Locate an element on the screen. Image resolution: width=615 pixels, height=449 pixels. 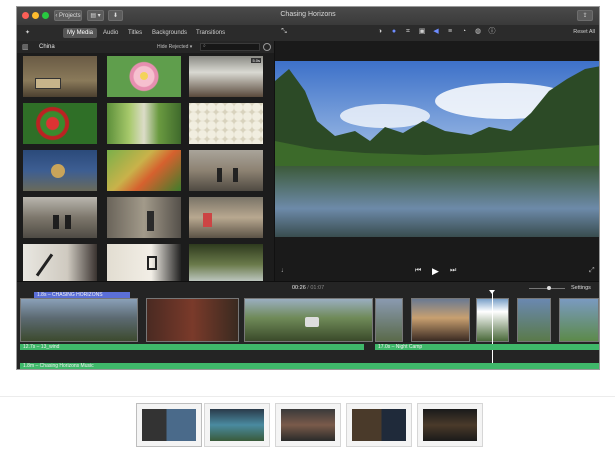
info-icon: ⓘ is located at coordinates (492, 32).